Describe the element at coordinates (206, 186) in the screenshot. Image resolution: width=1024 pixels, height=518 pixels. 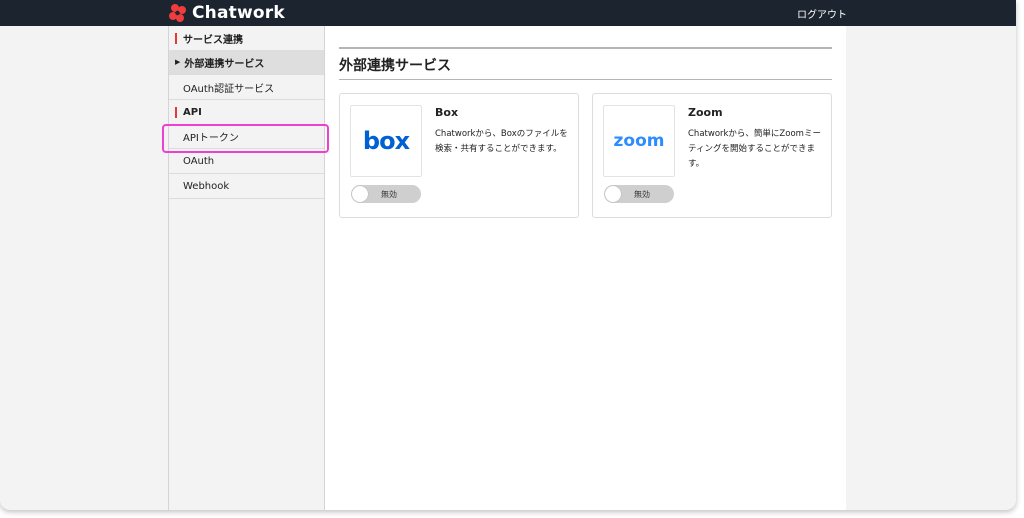
I see `sidebar-item-label: Webhook` at that location.